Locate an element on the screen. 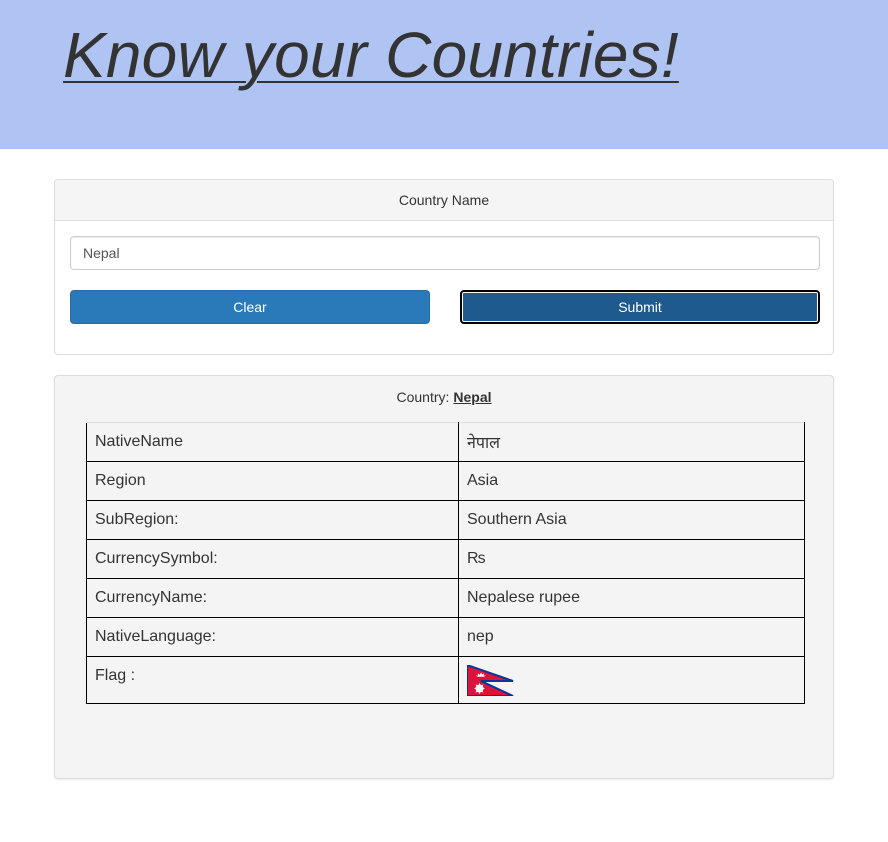  result-heading-prefix: Country: is located at coordinates (423, 397).